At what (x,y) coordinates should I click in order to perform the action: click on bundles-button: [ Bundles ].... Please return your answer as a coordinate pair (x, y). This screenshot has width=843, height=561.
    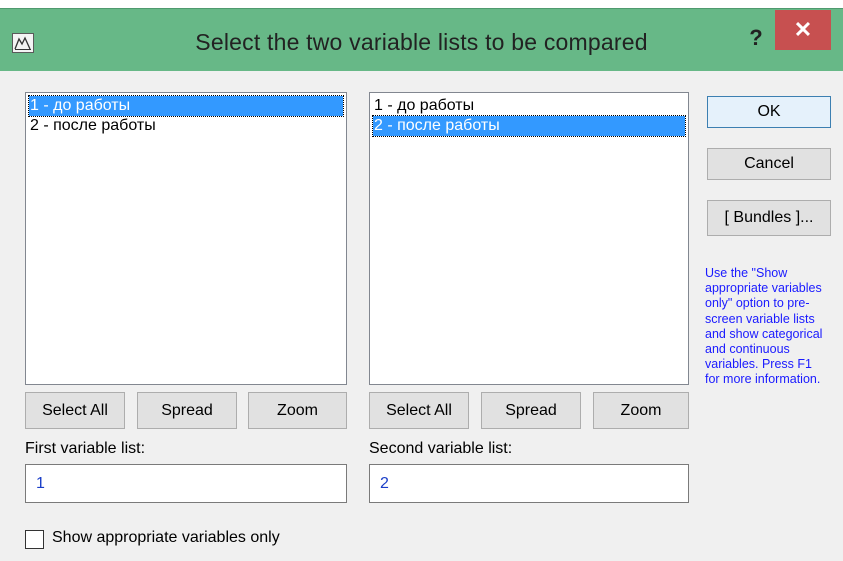
    Looking at the image, I should click on (769, 218).